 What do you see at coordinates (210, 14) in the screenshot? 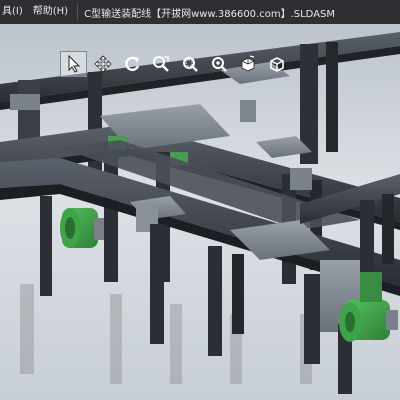
I see `document-title: C型输送装配线【开拔网www.386600.com】.SLDASM` at bounding box center [210, 14].